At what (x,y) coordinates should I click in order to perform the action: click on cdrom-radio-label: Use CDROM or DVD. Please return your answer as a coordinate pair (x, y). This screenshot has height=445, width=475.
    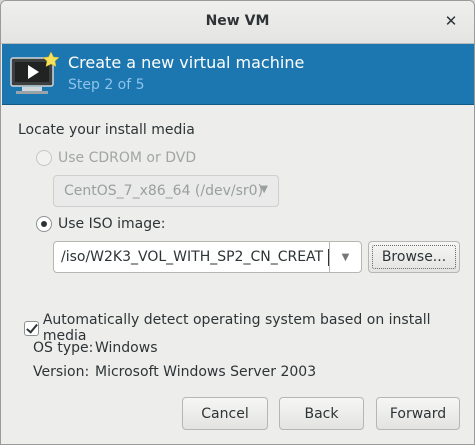
    Looking at the image, I should click on (127, 158).